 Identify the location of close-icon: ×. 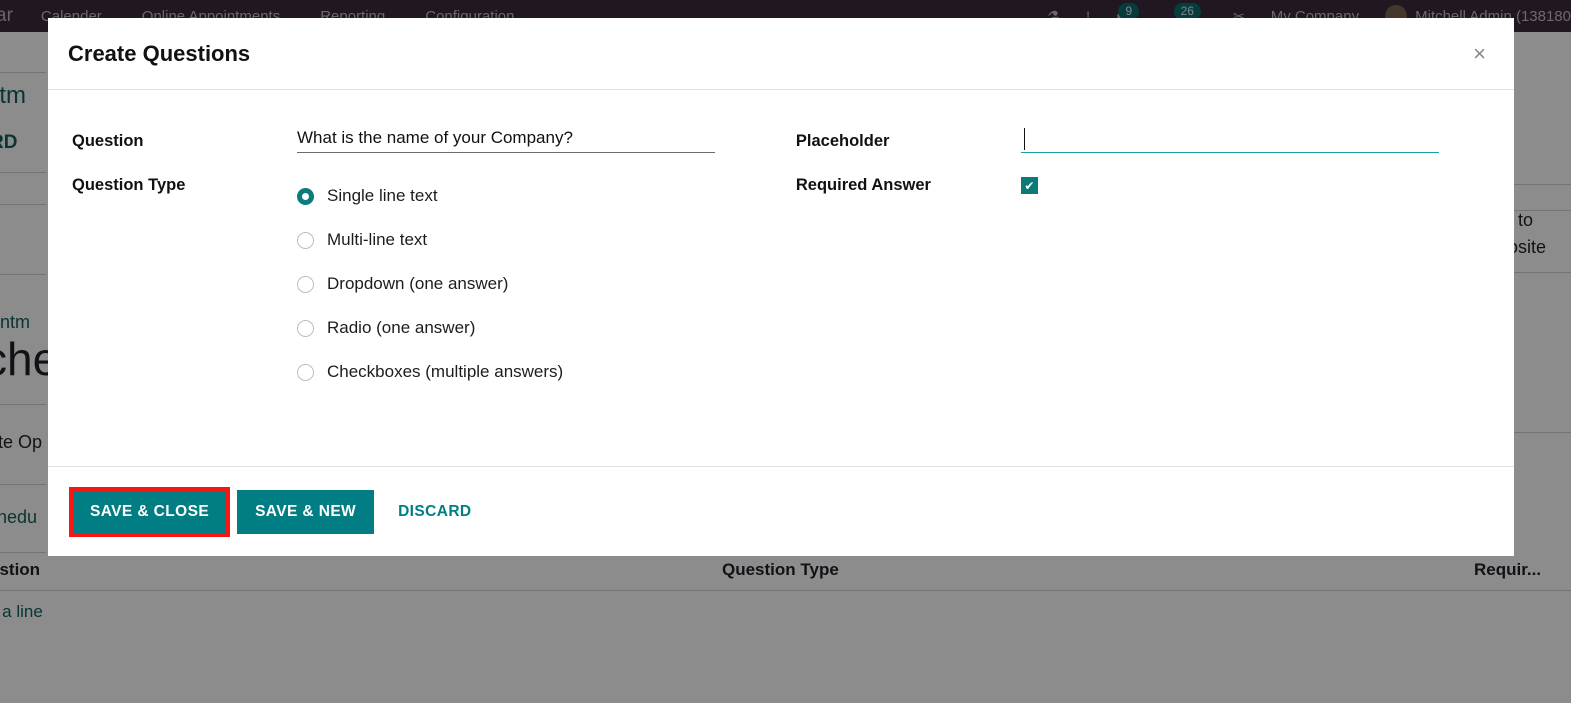
(1479, 54).